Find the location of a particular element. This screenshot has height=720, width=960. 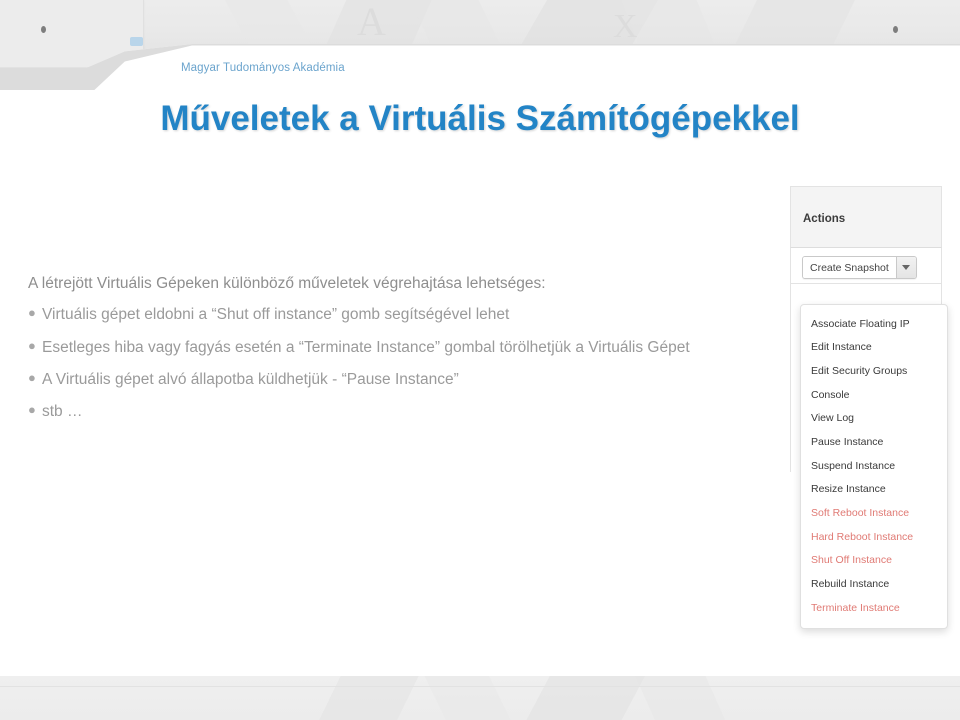

actions-panel: Actions Create Snapshot is located at coordinates (866, 235).